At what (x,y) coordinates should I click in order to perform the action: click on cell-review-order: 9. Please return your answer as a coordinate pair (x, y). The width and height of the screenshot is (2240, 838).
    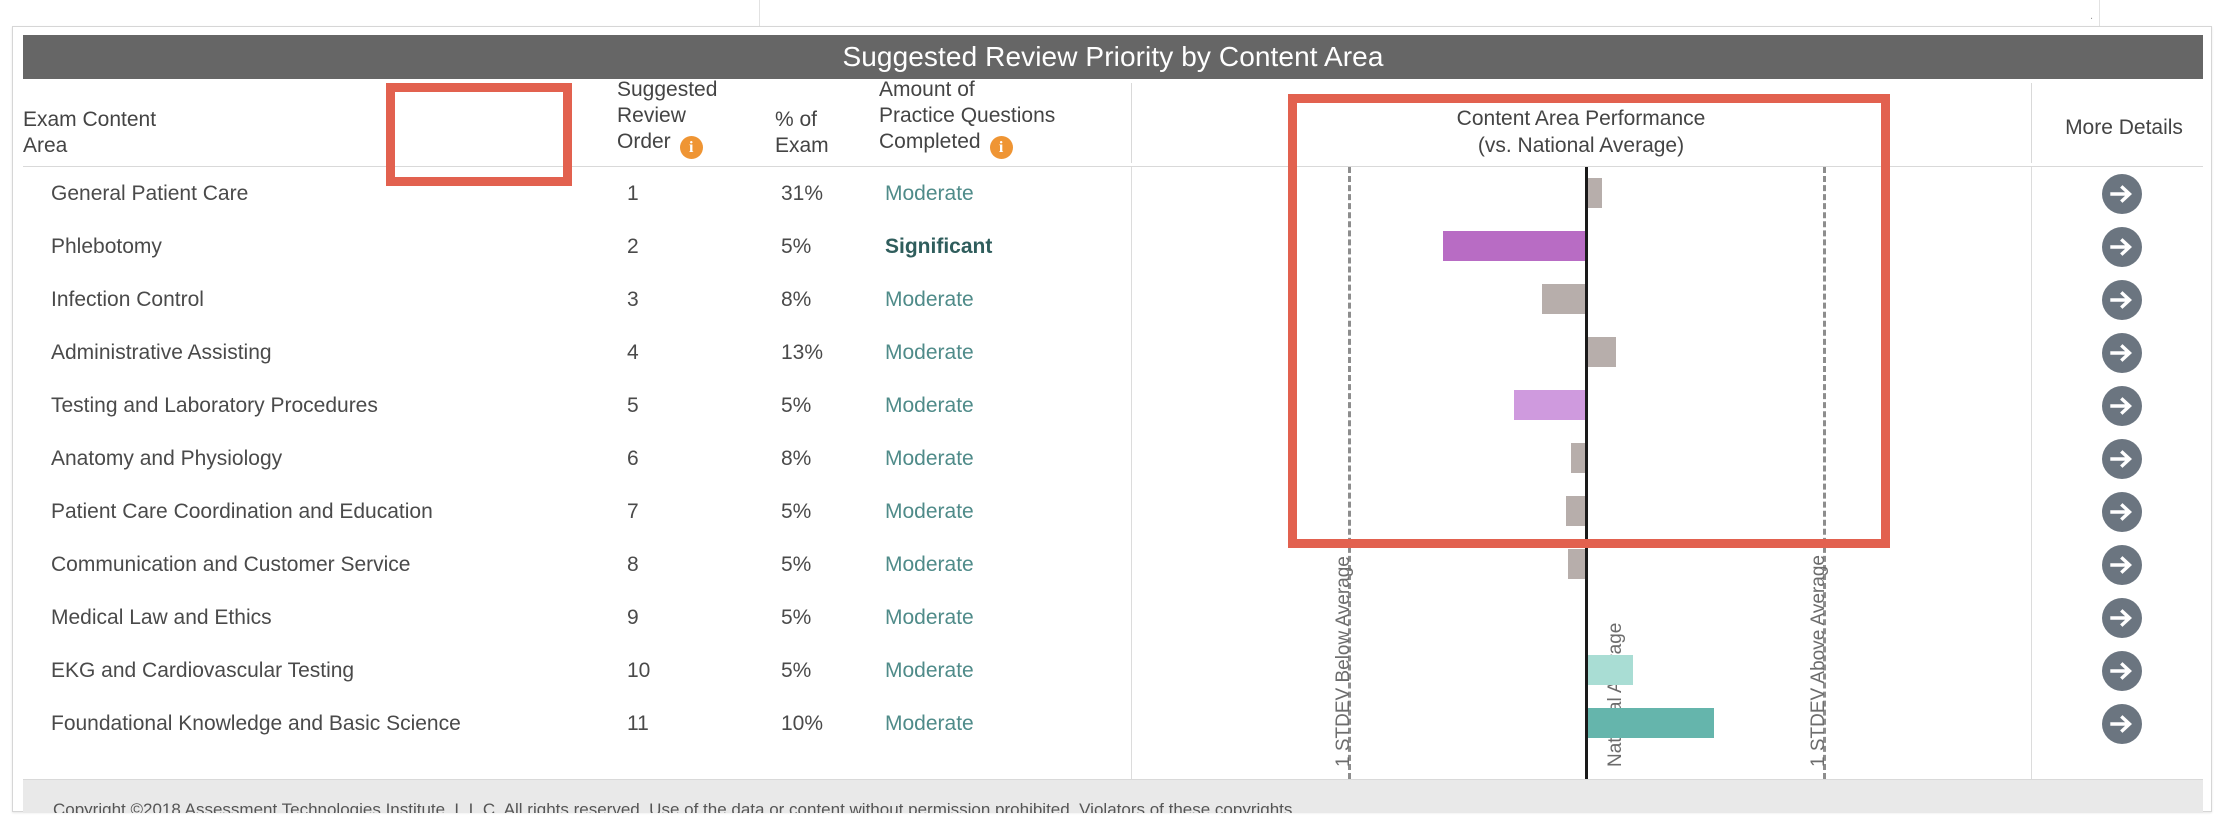
    Looking at the image, I should click on (633, 617).